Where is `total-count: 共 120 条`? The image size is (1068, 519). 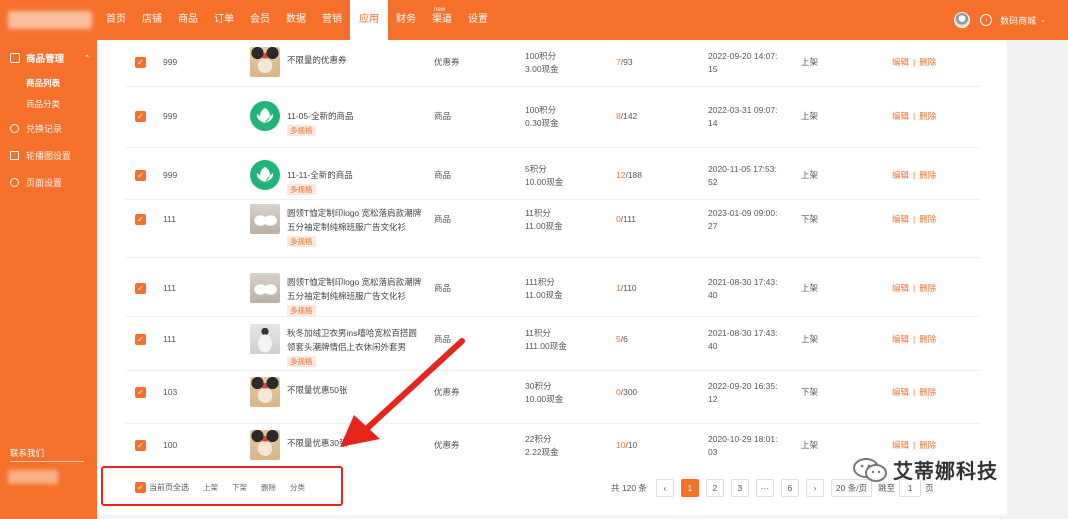 total-count: 共 120 条 is located at coordinates (629, 488).